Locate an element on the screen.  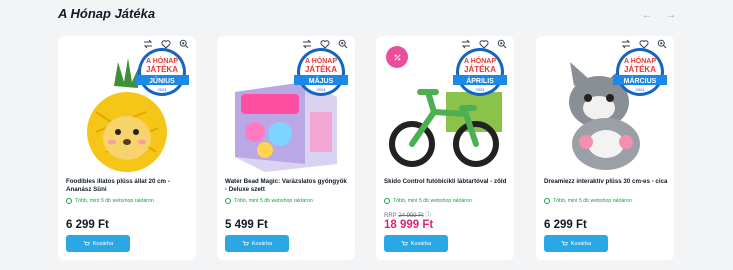
svg-text: ÁPRILIS is located at coordinates (480, 80).